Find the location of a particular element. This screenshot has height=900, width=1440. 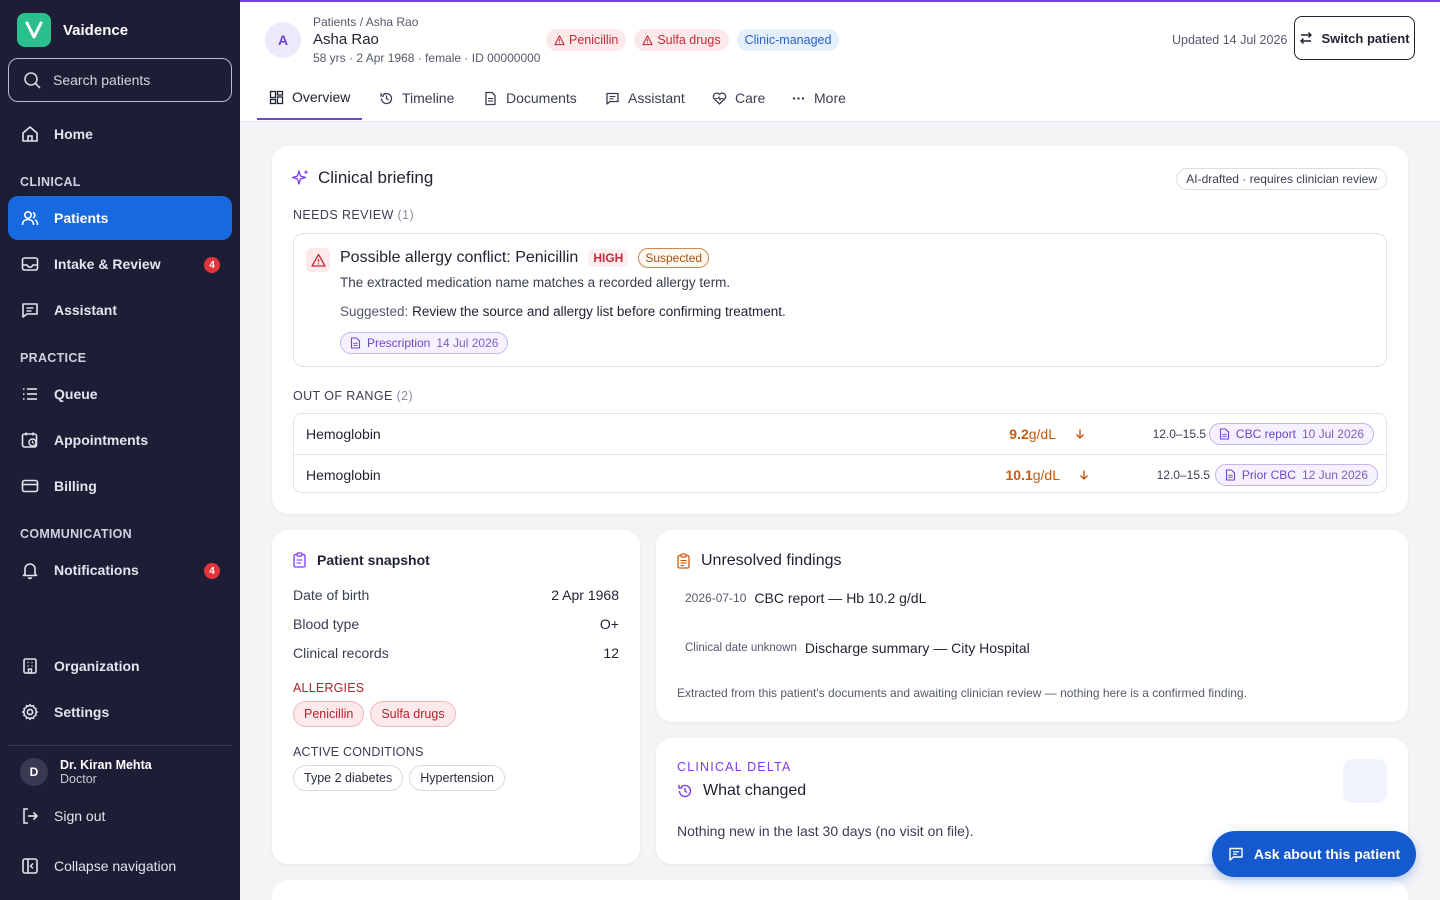

switch-patient-button: Switch patient is located at coordinates (1354, 38).